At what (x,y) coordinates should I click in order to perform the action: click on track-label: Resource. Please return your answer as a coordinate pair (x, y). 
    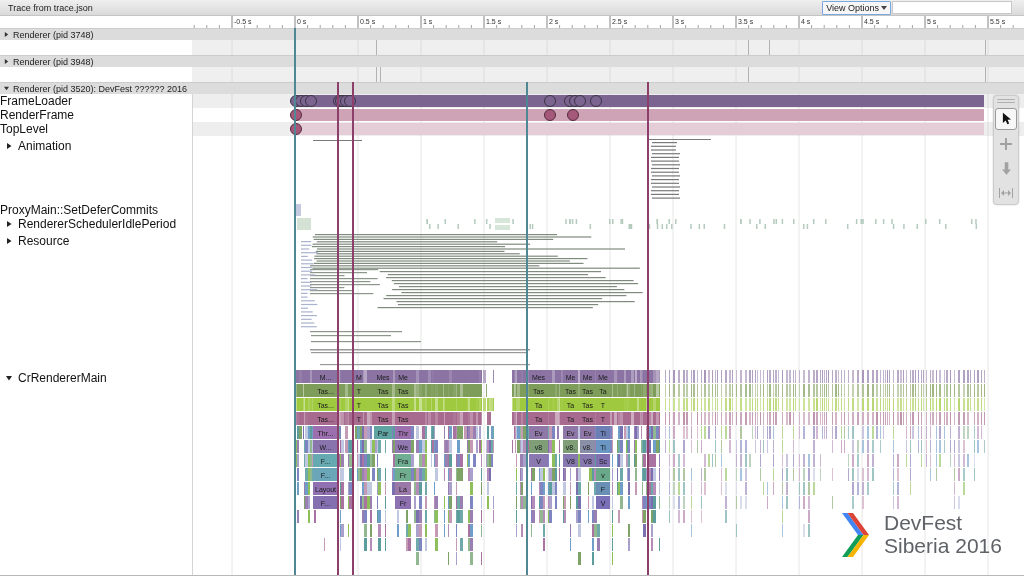
    Looking at the image, I should click on (44, 241).